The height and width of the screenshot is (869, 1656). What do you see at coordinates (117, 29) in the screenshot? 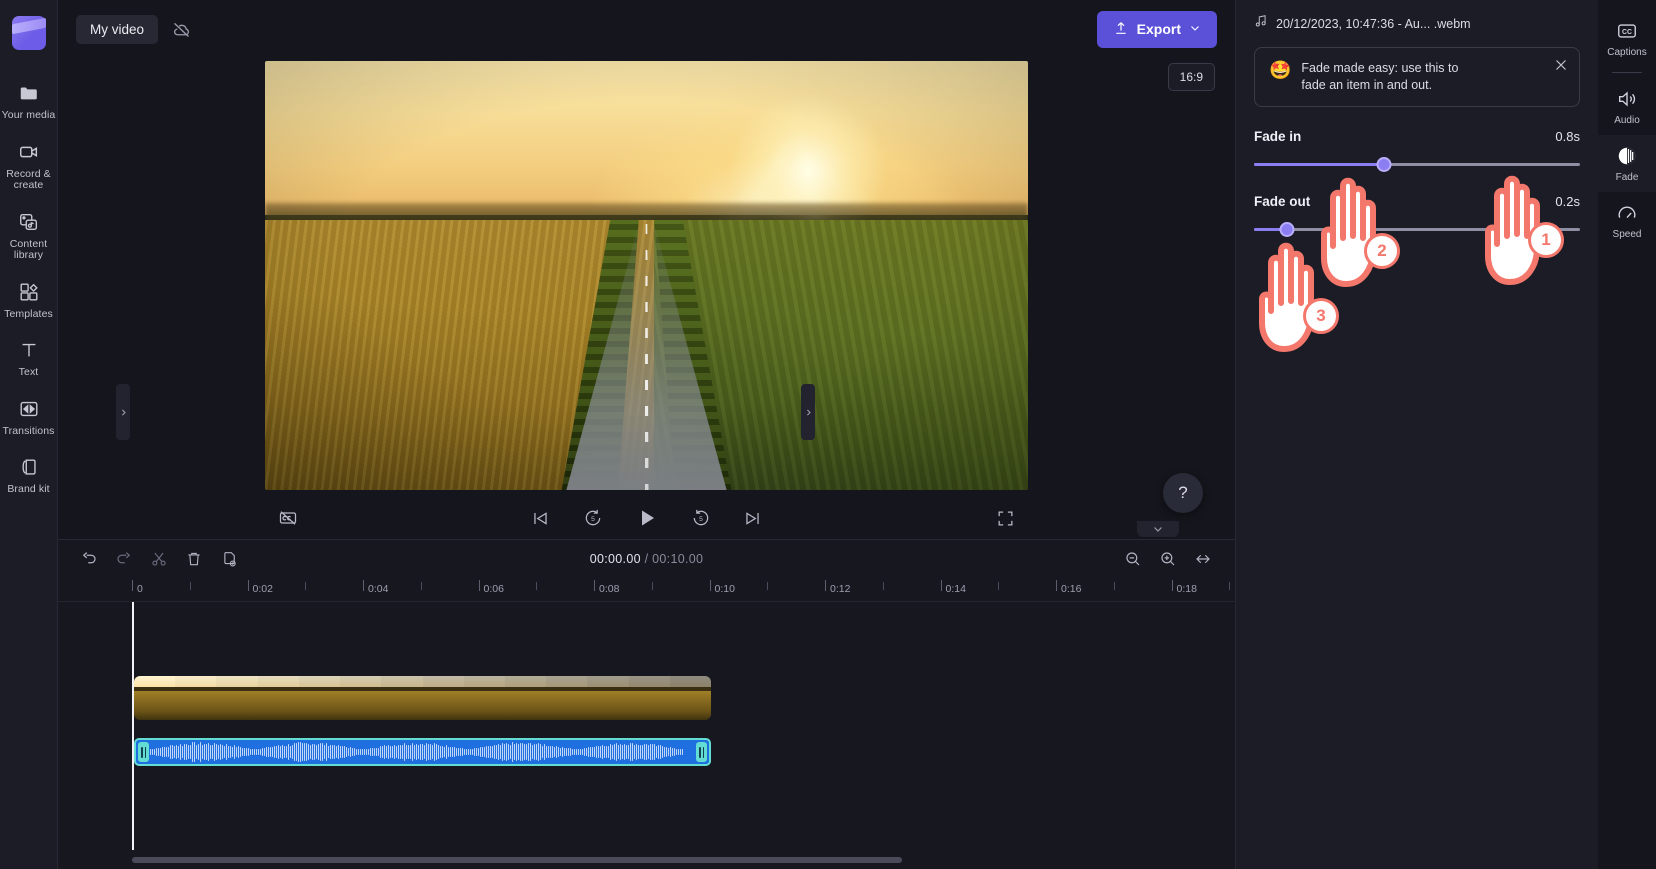
I see `project-title-button: My video` at bounding box center [117, 29].